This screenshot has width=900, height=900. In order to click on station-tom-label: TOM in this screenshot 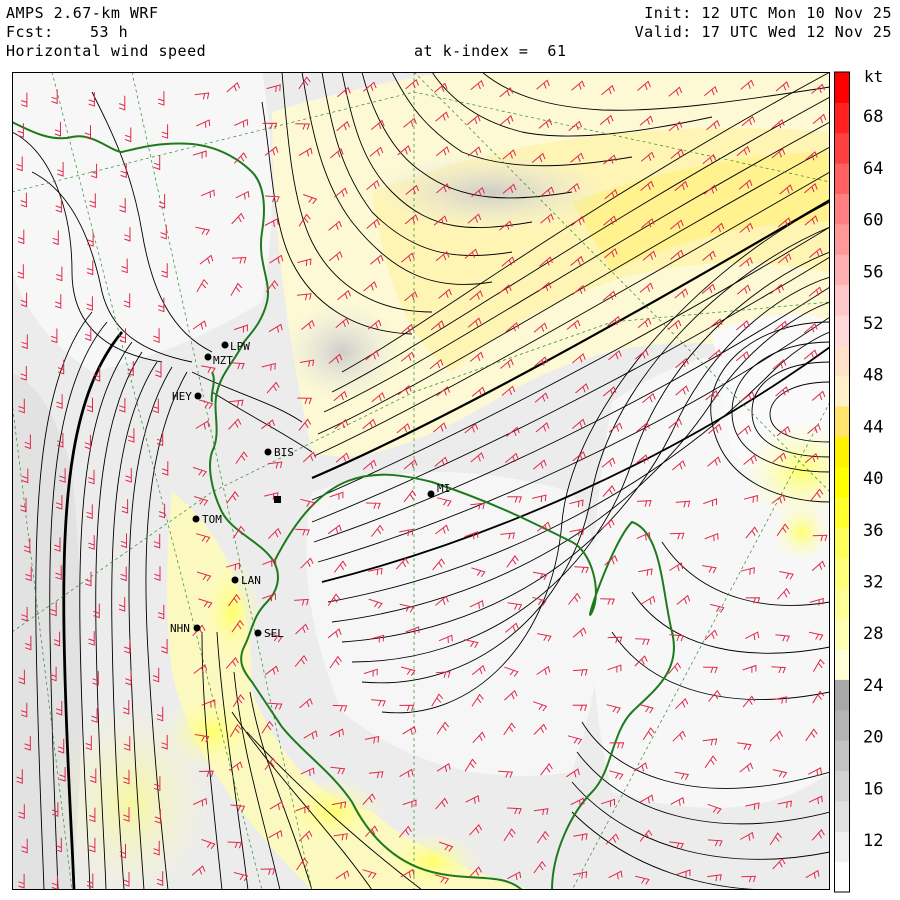, I will do `click(212, 519)`.